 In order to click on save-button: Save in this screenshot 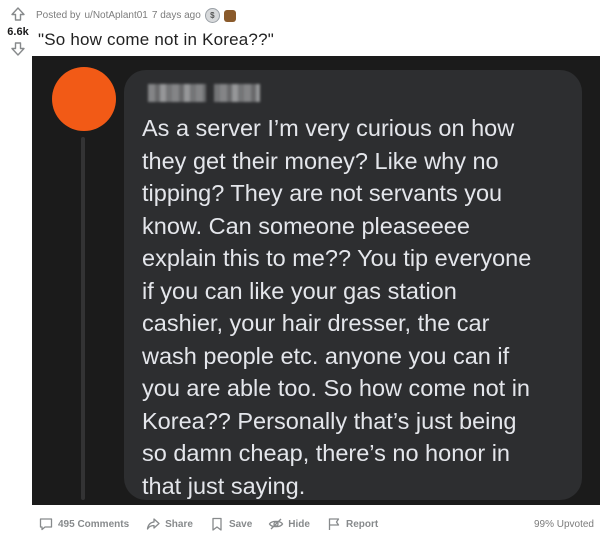, I will do `click(230, 524)`.